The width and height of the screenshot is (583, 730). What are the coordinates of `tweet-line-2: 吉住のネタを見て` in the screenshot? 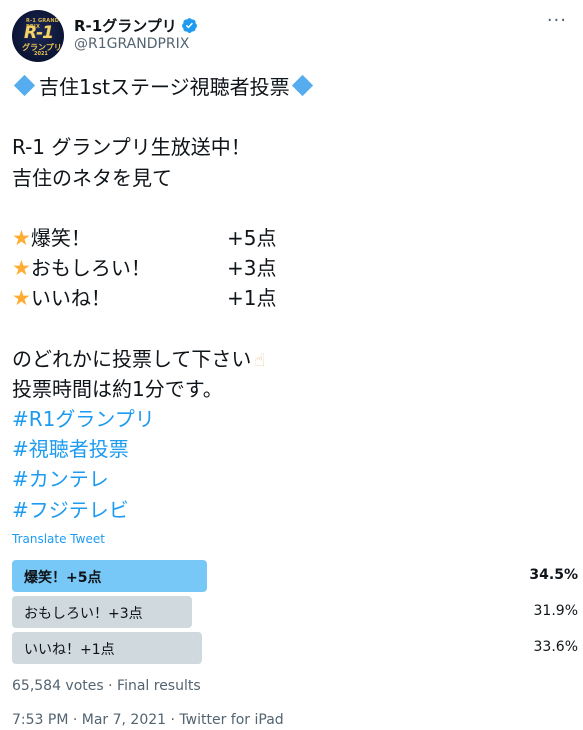 It's located at (92, 177).